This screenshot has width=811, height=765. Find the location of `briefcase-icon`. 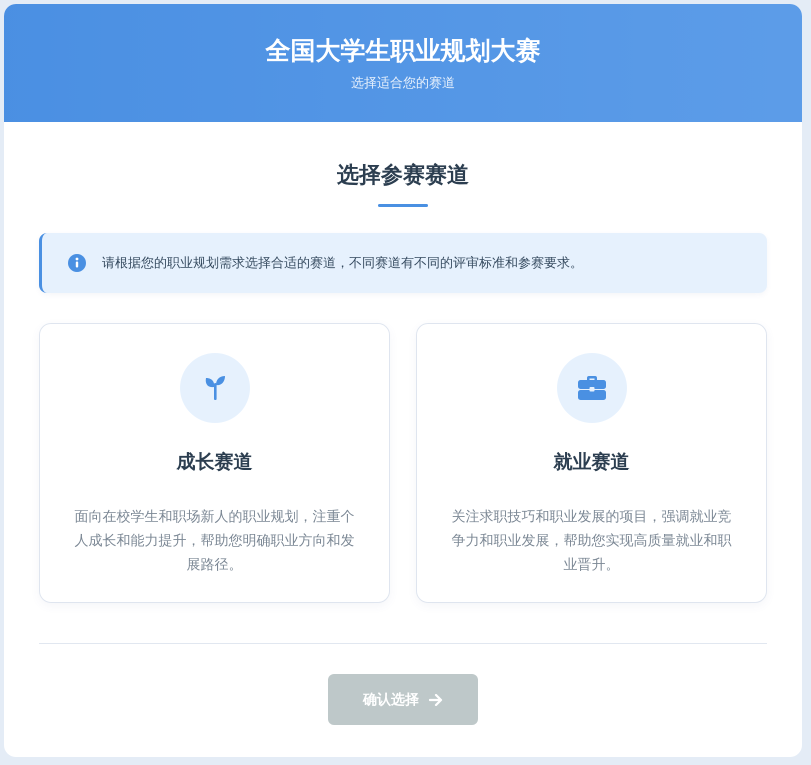

briefcase-icon is located at coordinates (591, 388).